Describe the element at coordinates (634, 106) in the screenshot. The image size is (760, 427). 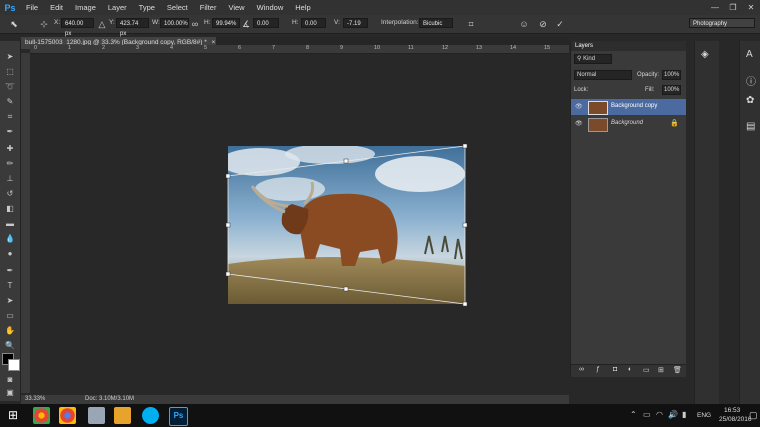
I see `layer-name: Background copy` at that location.